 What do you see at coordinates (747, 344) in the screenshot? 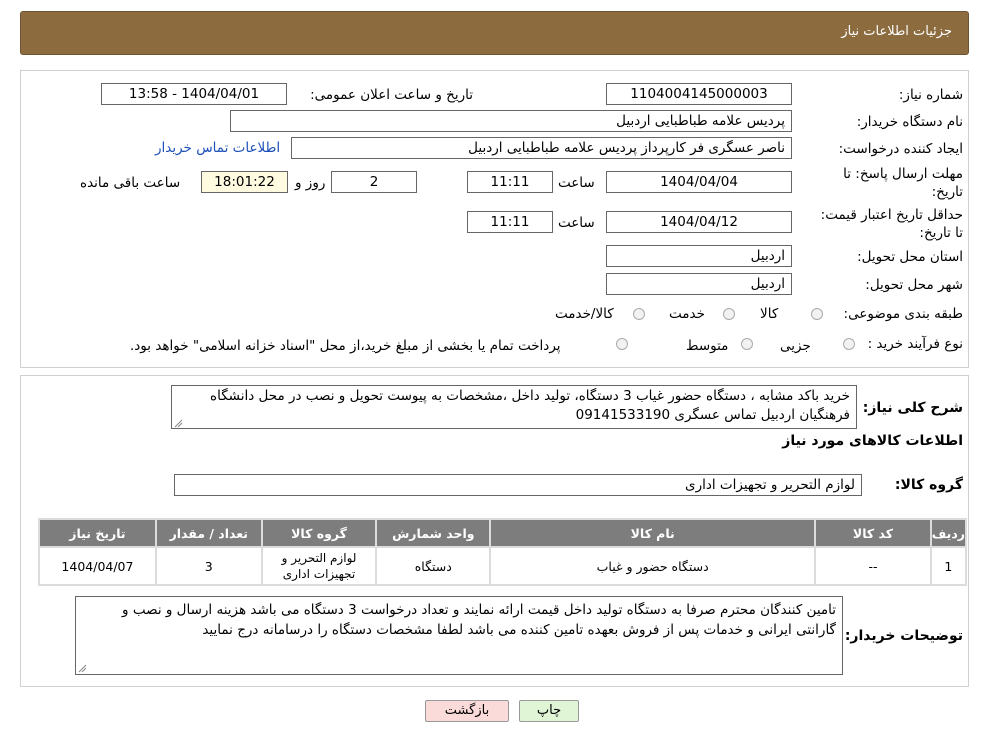
I see `process-radio-medium` at bounding box center [747, 344].